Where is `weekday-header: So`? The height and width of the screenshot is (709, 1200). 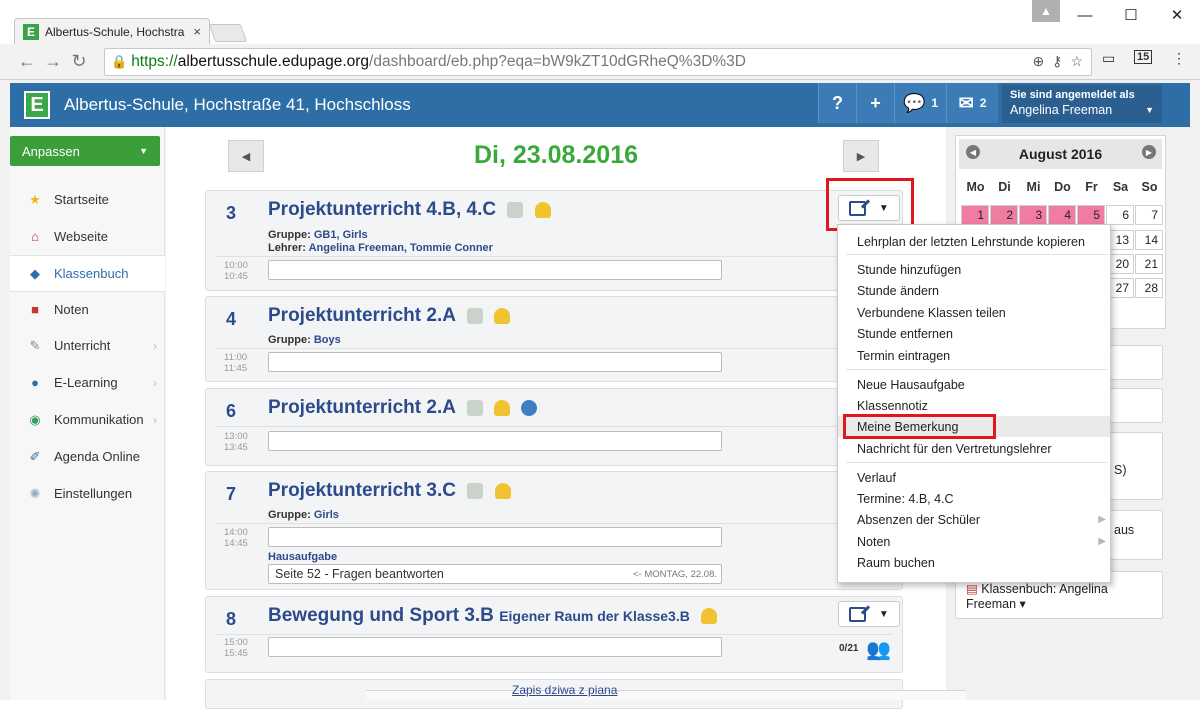 weekday-header: So is located at coordinates (1149, 187).